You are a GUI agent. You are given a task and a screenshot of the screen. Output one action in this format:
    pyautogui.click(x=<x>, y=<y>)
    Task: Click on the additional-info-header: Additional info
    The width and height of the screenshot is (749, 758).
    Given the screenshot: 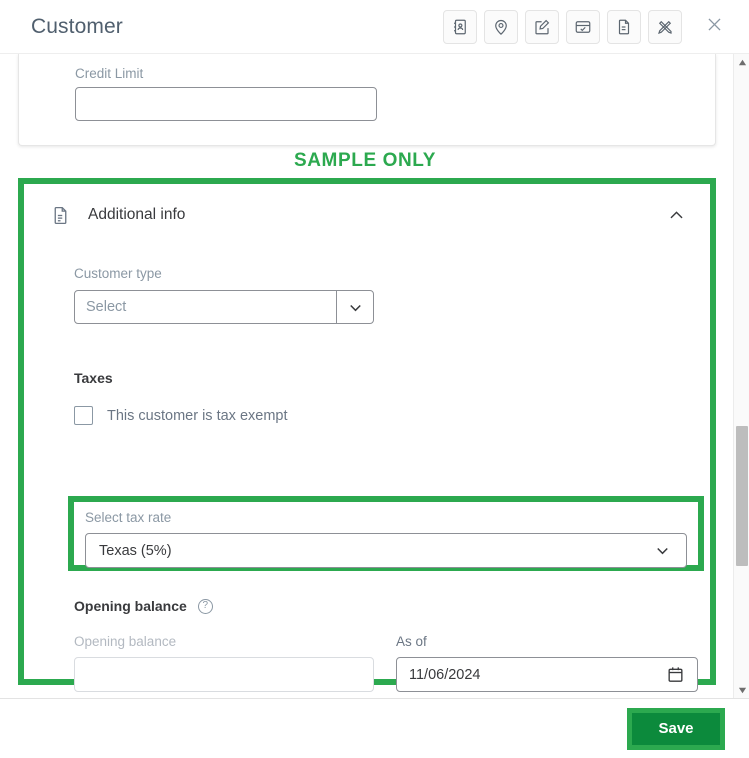 What is the action you would take?
    pyautogui.click(x=367, y=215)
    